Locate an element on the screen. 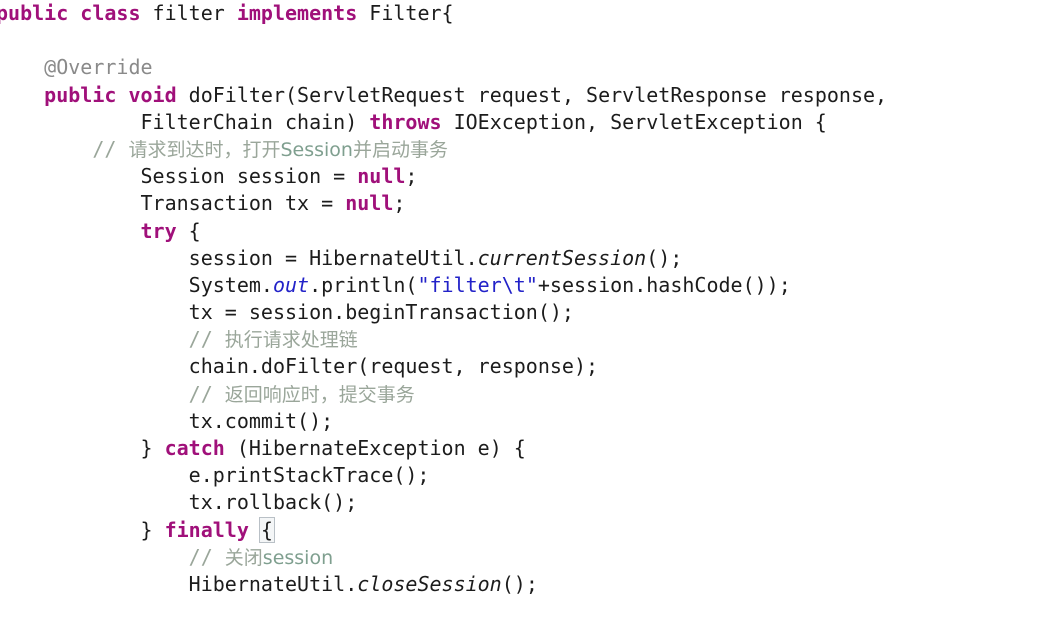  code-token-brace-match: { is located at coordinates (266, 529).